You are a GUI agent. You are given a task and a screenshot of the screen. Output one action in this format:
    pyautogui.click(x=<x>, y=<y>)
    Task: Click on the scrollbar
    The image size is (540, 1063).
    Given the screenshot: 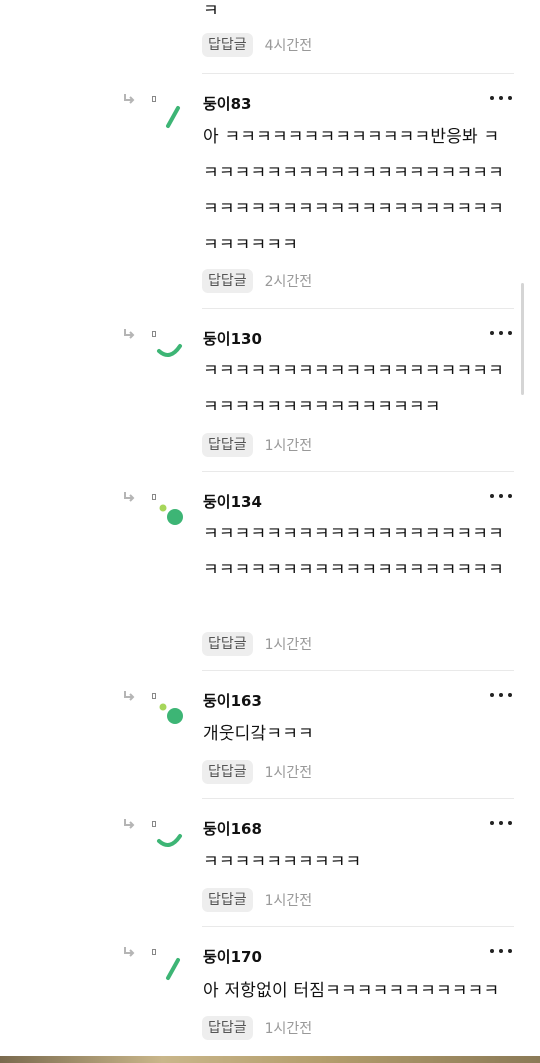 What is the action you would take?
    pyautogui.click(x=522, y=339)
    